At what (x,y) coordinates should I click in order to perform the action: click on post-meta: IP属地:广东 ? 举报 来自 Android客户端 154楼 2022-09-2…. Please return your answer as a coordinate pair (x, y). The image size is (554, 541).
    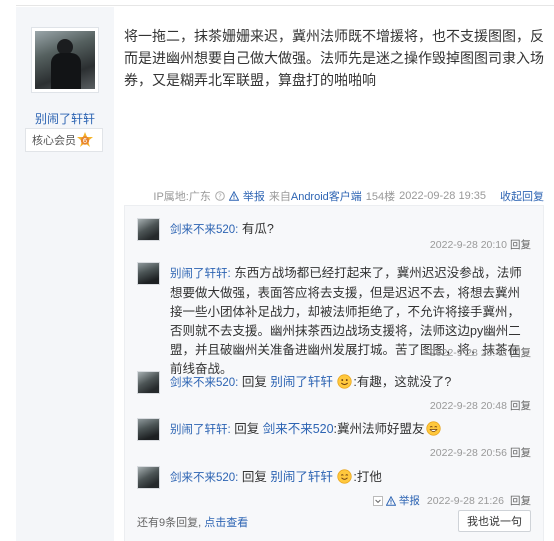
    Looking at the image, I should click on (334, 196).